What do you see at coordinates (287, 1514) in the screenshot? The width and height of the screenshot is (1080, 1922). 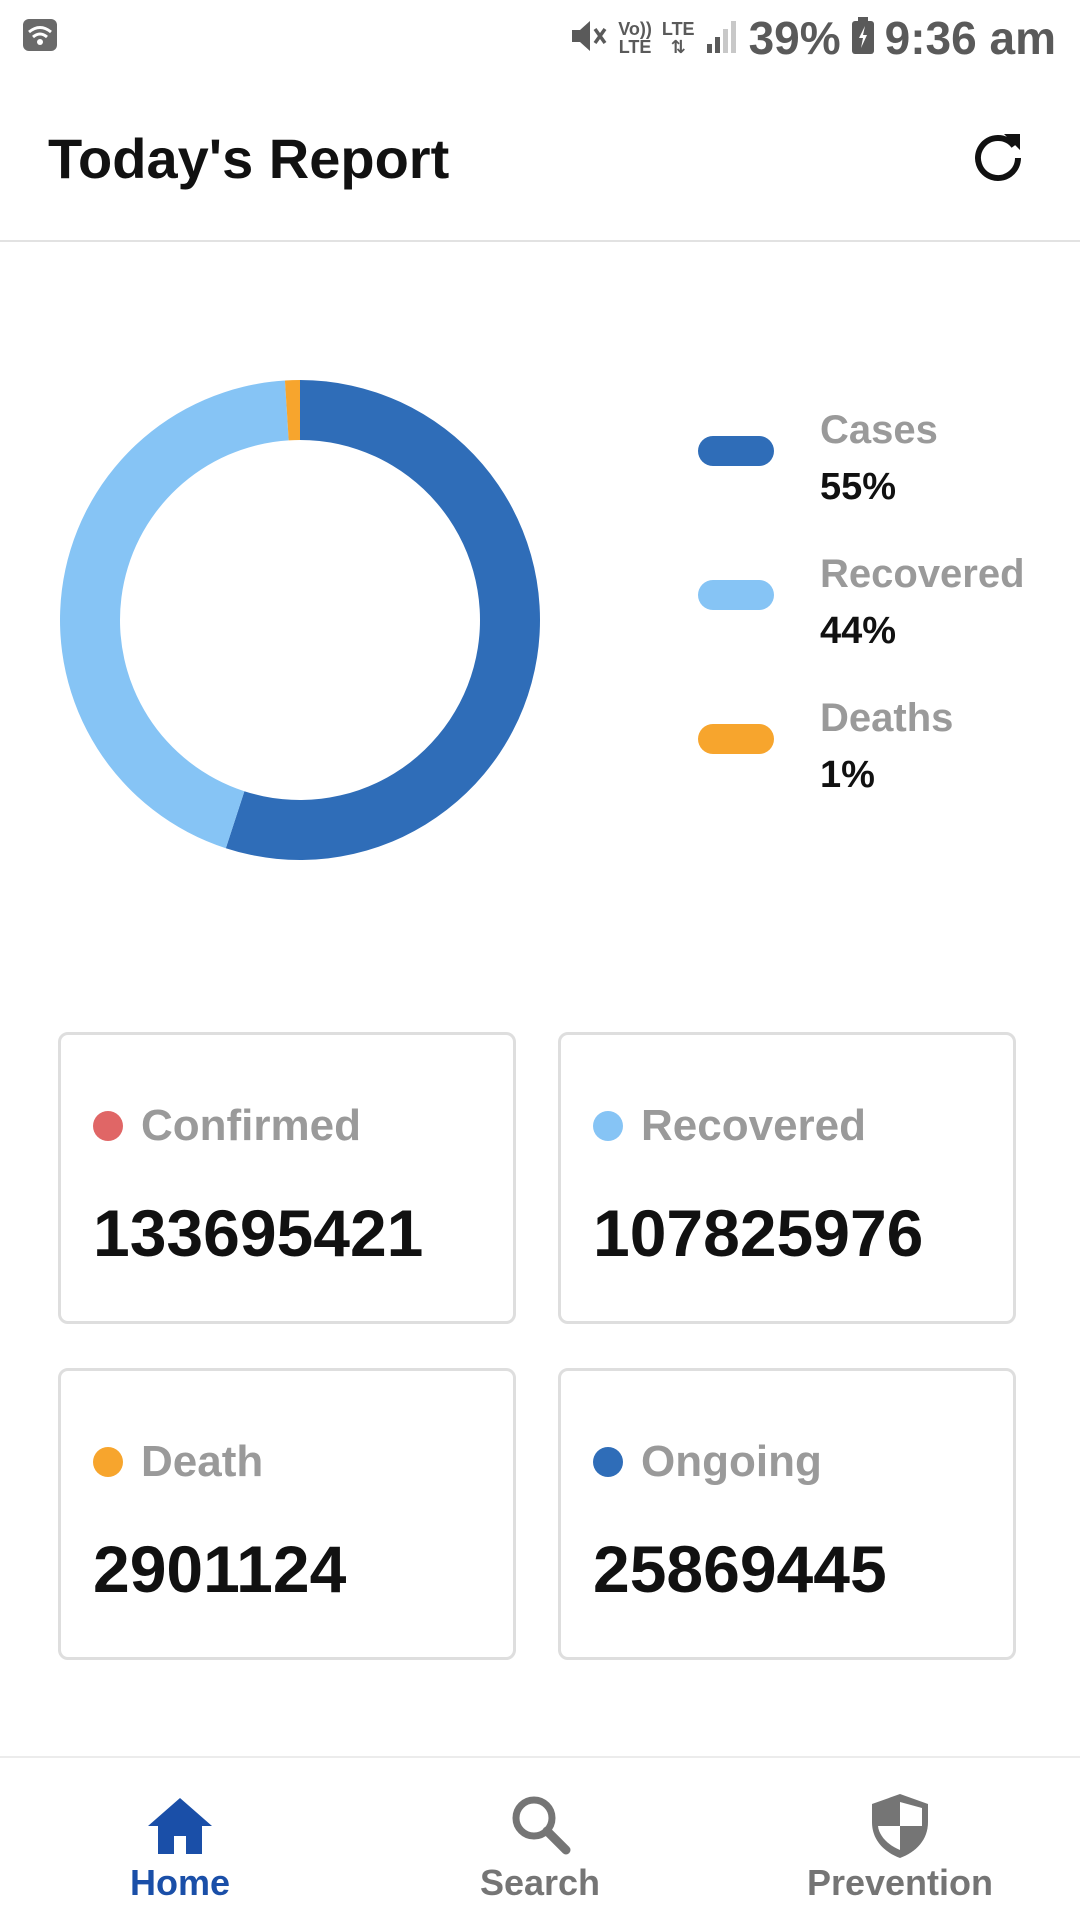 I see `stat-card-death: Death 2901124` at bounding box center [287, 1514].